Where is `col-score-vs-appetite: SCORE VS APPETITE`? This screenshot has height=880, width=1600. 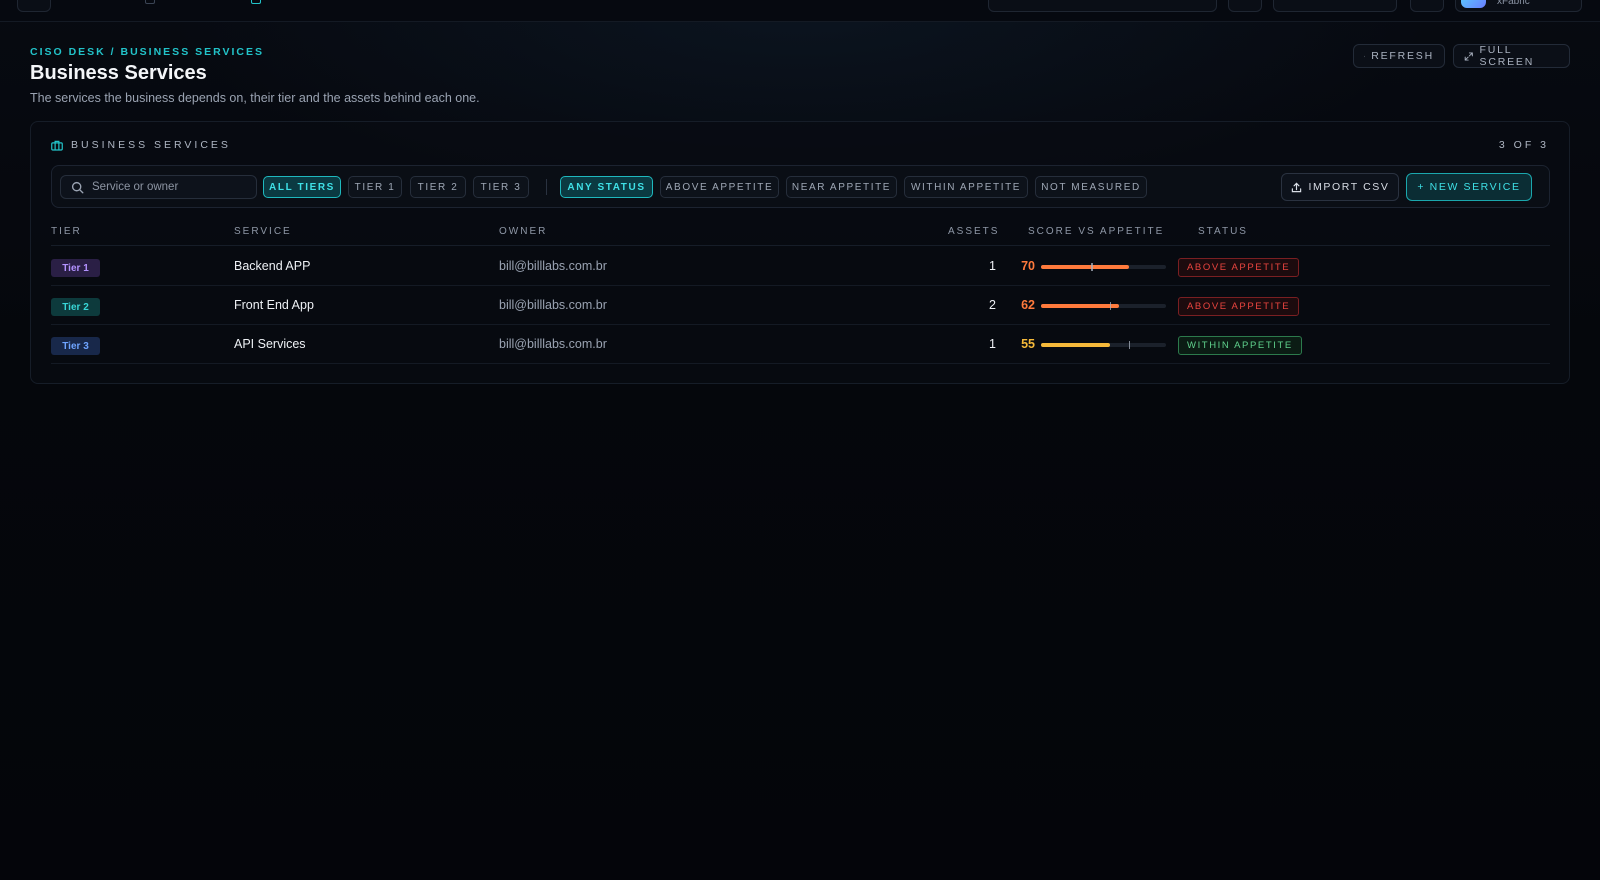 col-score-vs-appetite: SCORE VS APPETITE is located at coordinates (1096, 231).